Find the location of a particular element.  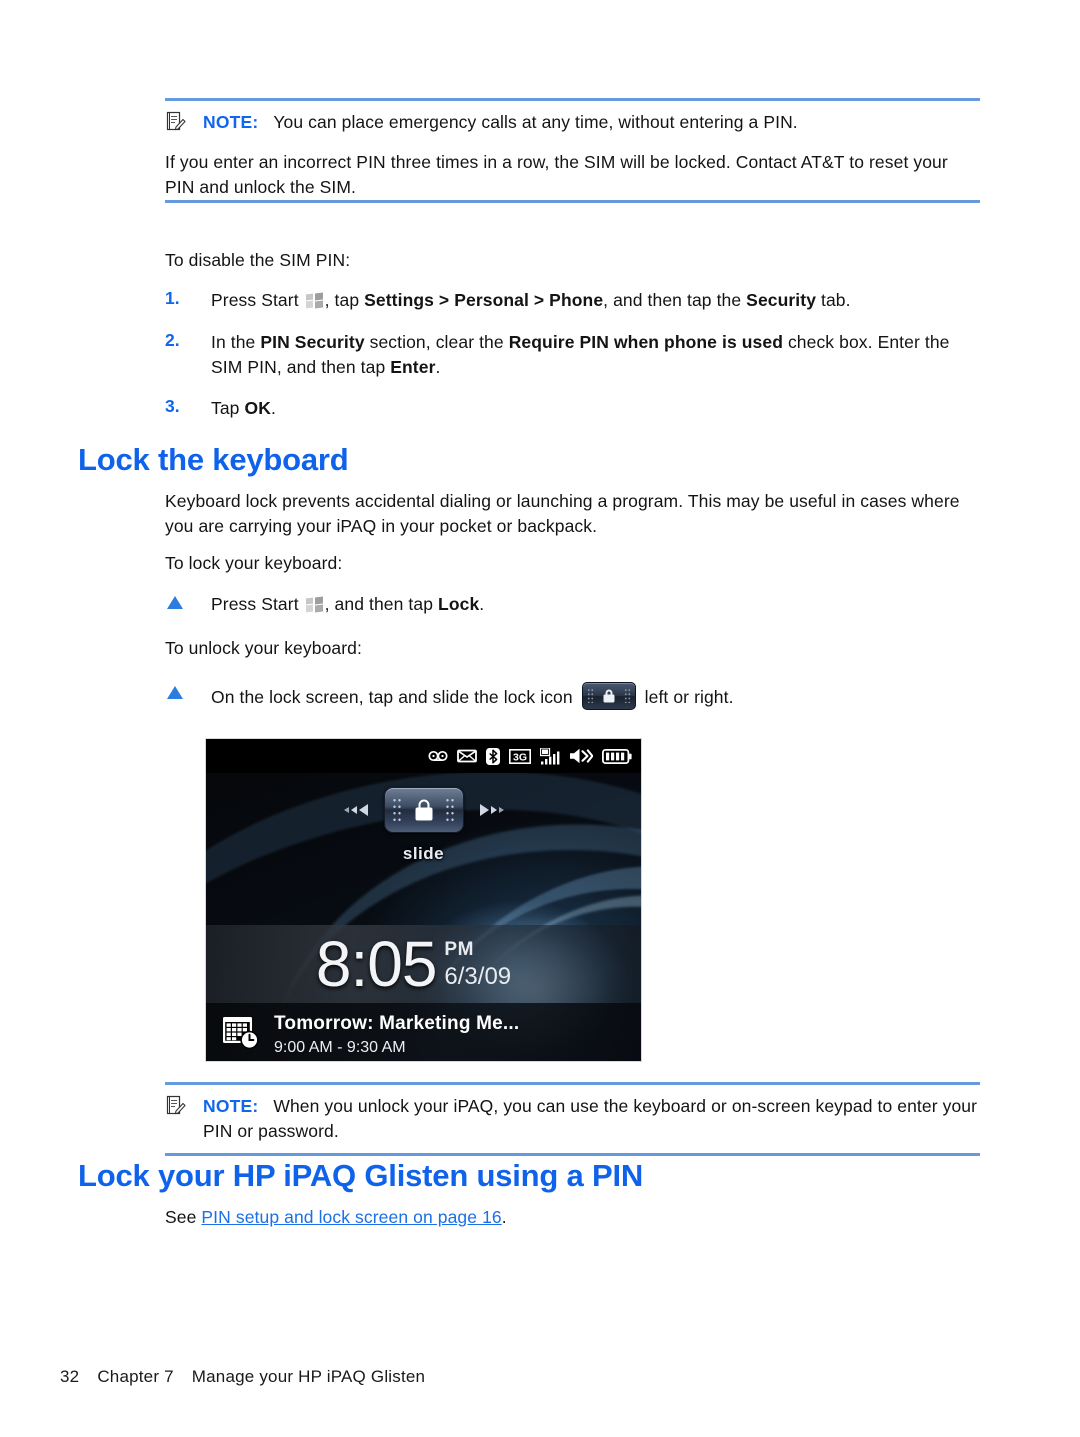

unlock-slider-row is located at coordinates (423, 810).